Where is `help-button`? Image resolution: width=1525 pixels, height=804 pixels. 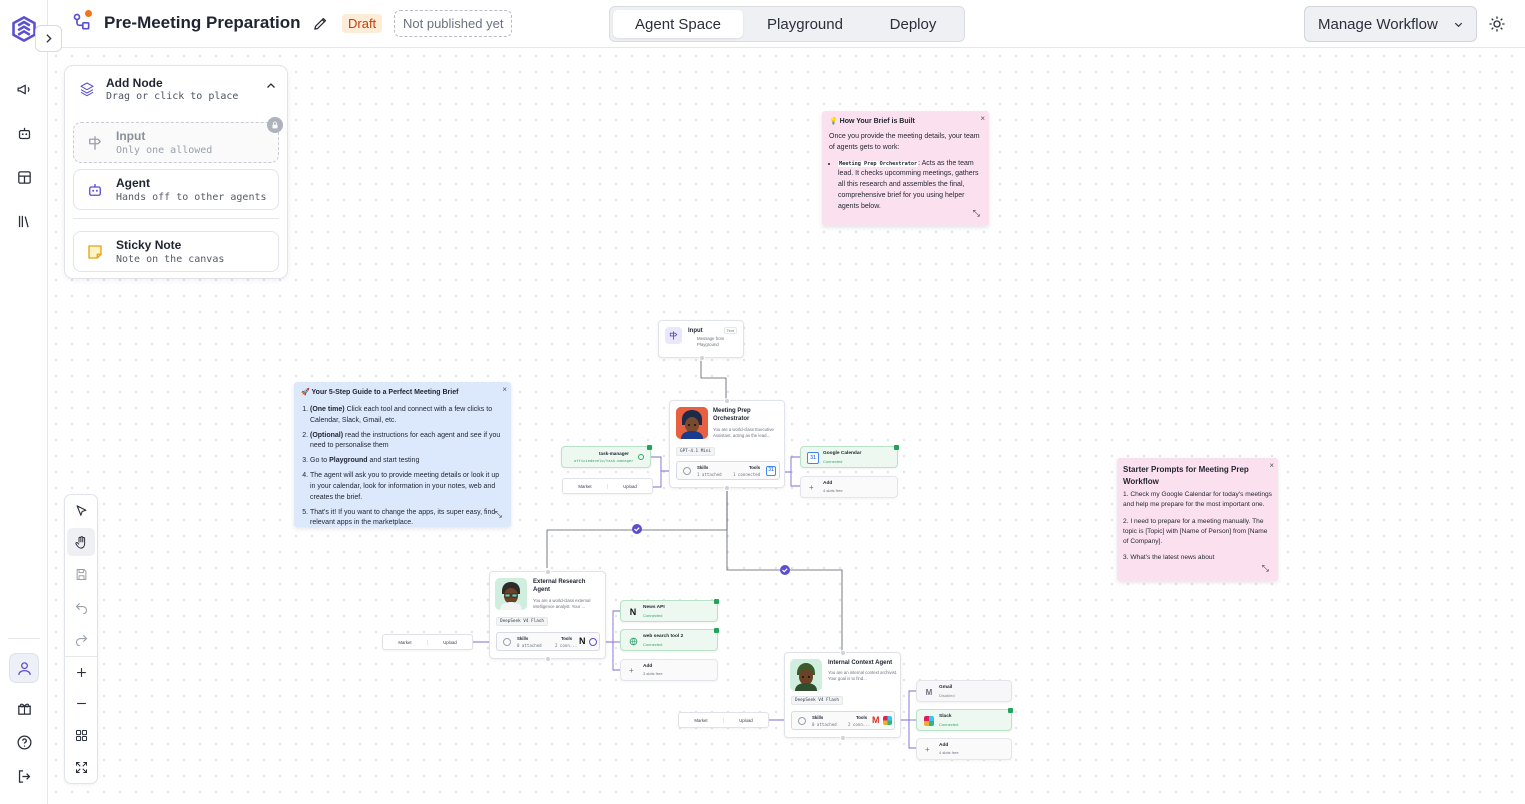 help-button is located at coordinates (24, 742).